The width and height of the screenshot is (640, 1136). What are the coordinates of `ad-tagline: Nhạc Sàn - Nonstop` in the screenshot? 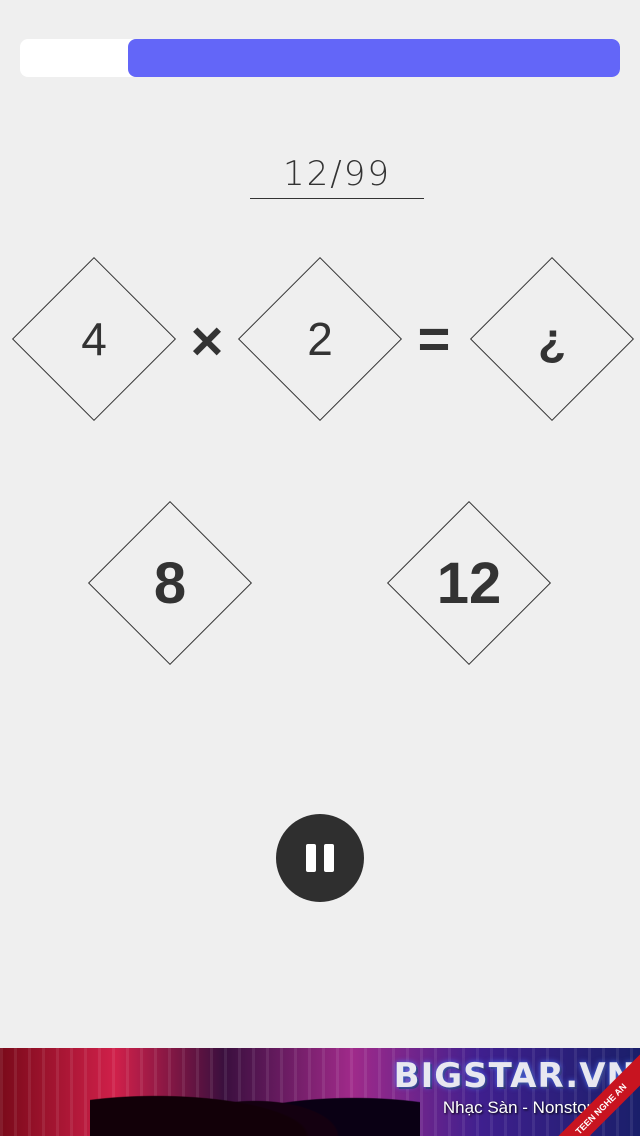 It's located at (519, 1107).